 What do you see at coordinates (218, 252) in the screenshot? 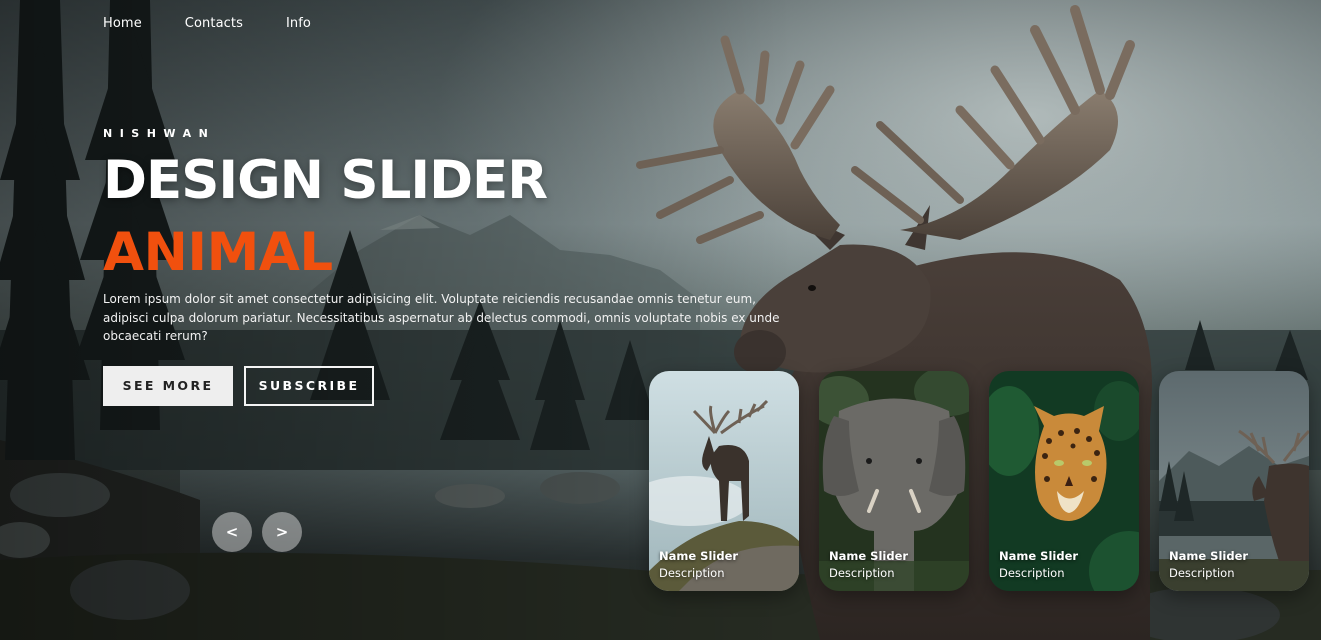
I see `hero-topic: ANIMAL` at bounding box center [218, 252].